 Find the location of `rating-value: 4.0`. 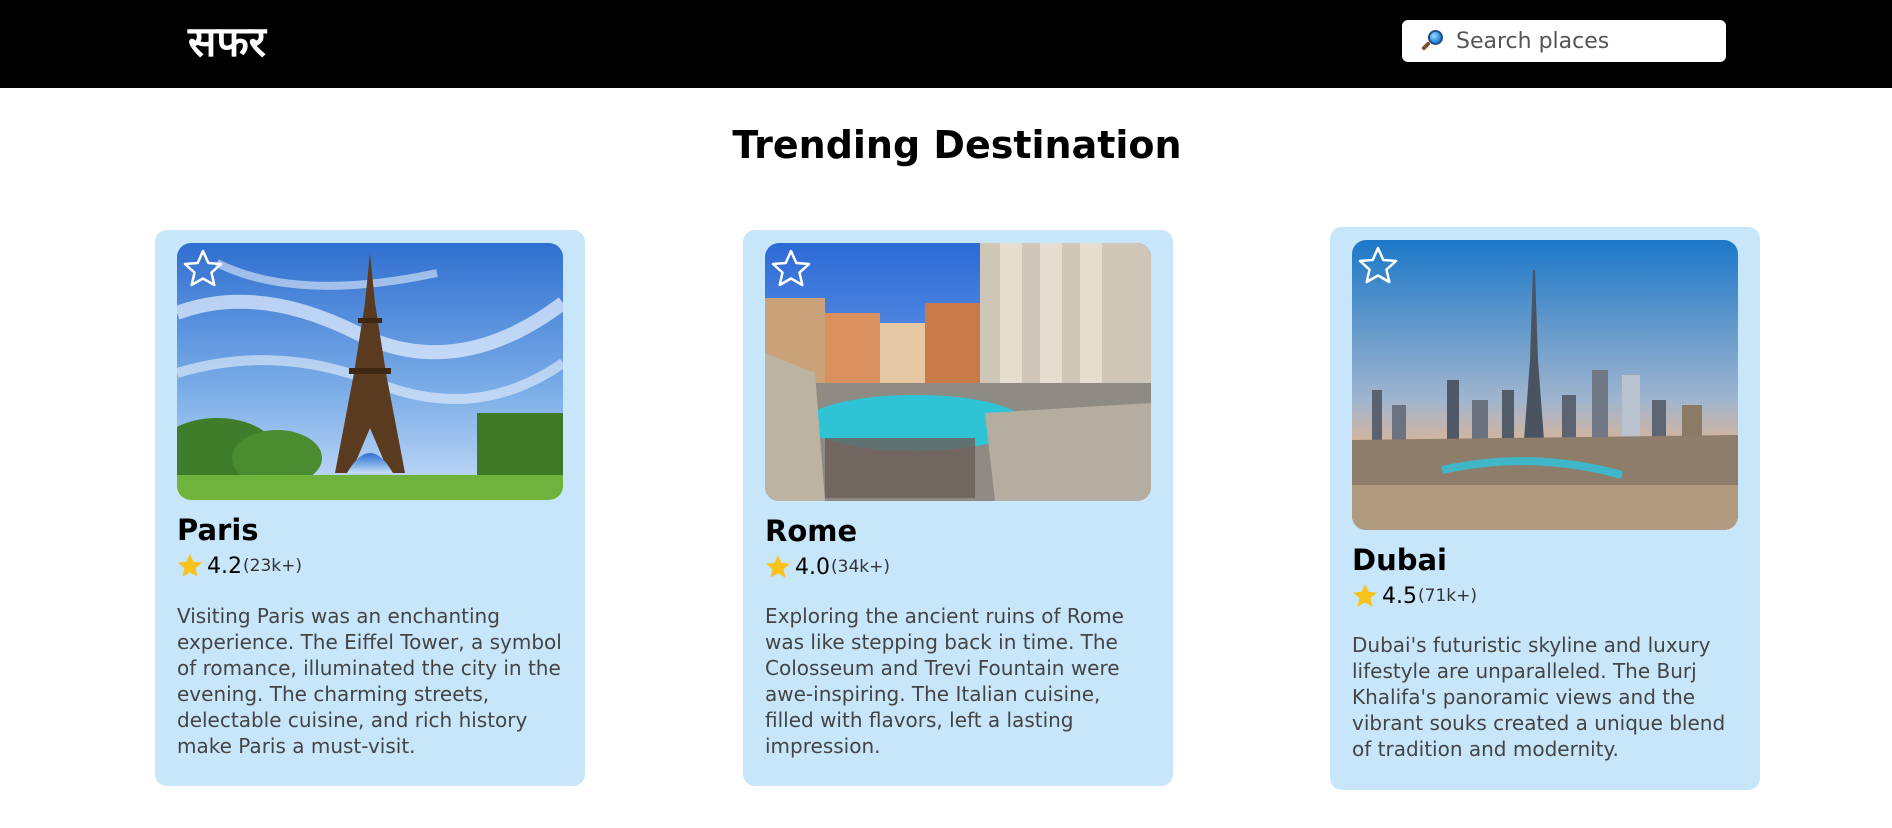

rating-value: 4.0 is located at coordinates (812, 567).